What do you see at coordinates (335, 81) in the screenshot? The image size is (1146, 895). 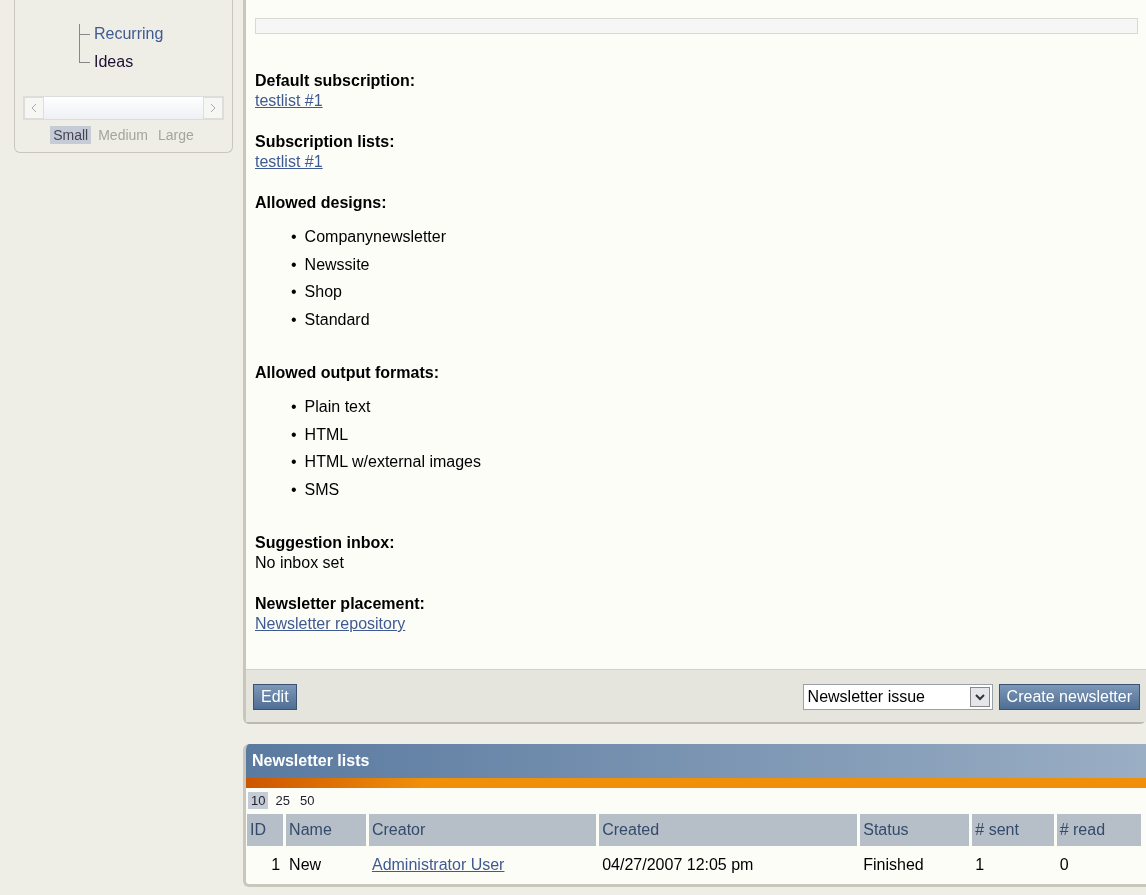 I see `section-heading: Default subscription:` at bounding box center [335, 81].